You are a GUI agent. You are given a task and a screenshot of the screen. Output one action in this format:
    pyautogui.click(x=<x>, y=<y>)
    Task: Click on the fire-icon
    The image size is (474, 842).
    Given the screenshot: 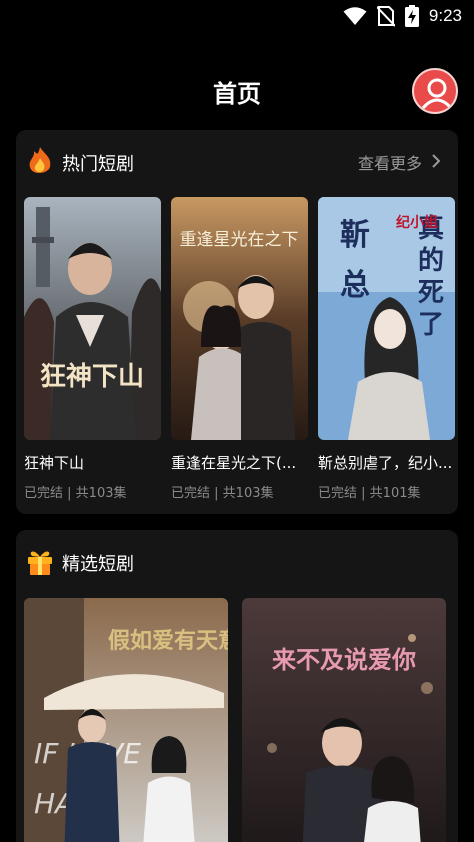 What is the action you would take?
    pyautogui.click(x=40, y=161)
    